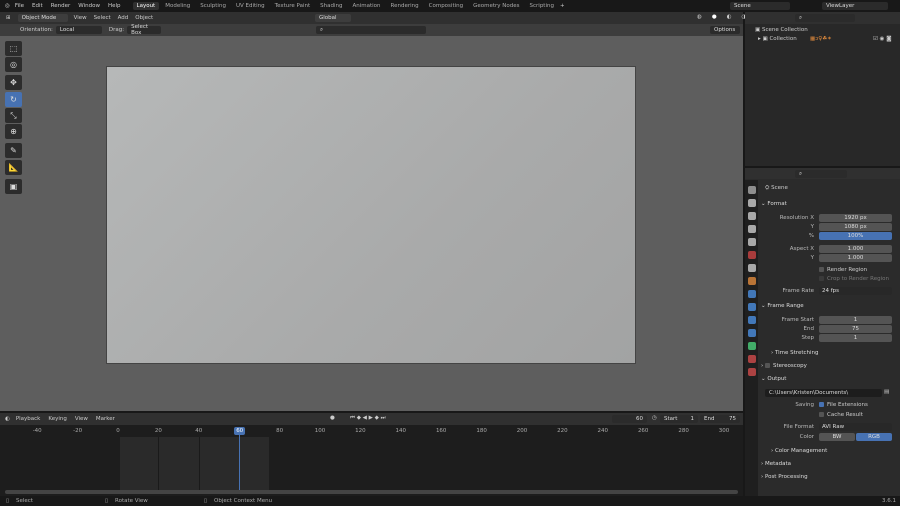 The height and width of the screenshot is (506, 900). Describe the element at coordinates (562, 6) in the screenshot. I see `add-workspace-button: +` at that location.